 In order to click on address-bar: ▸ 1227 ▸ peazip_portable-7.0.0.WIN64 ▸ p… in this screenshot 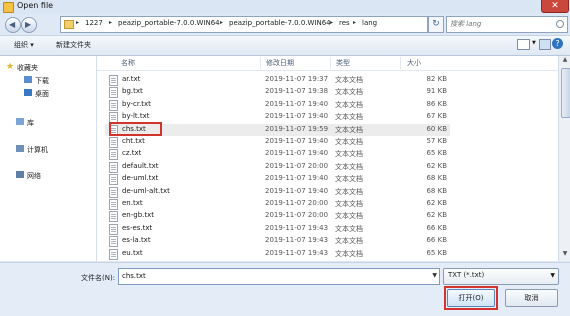, I will do `click(268, 24)`.